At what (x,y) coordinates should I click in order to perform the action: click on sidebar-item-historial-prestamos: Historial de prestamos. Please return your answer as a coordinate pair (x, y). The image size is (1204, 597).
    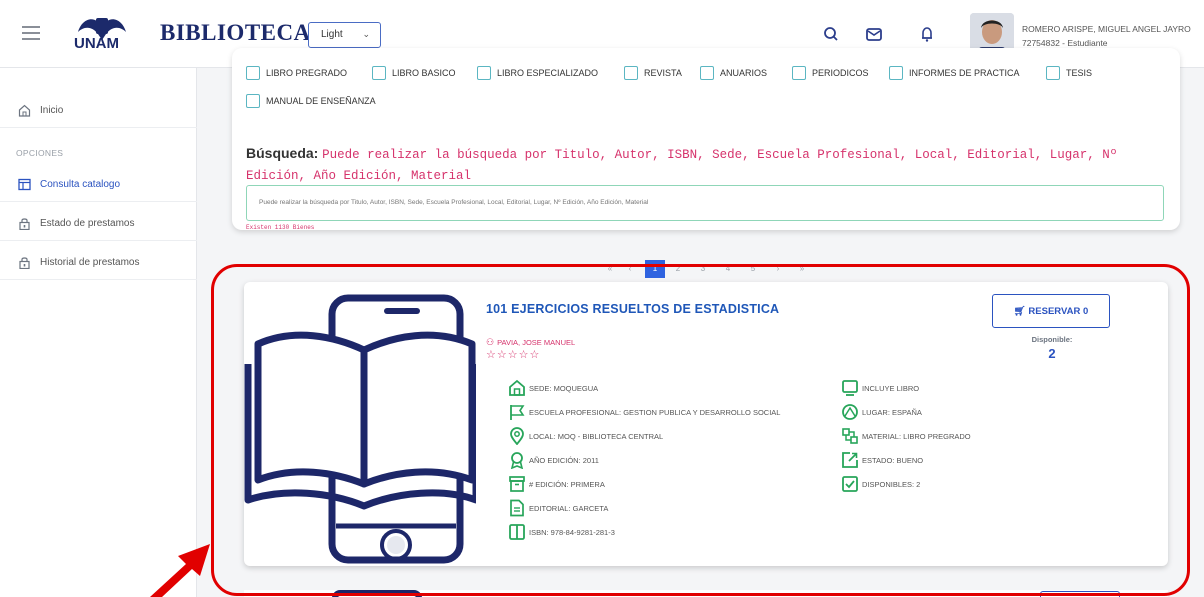
    Looking at the image, I should click on (98, 262).